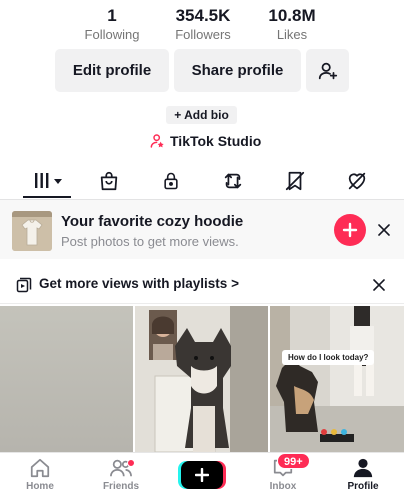  What do you see at coordinates (112, 34) in the screenshot?
I see `following-label: Following` at bounding box center [112, 34].